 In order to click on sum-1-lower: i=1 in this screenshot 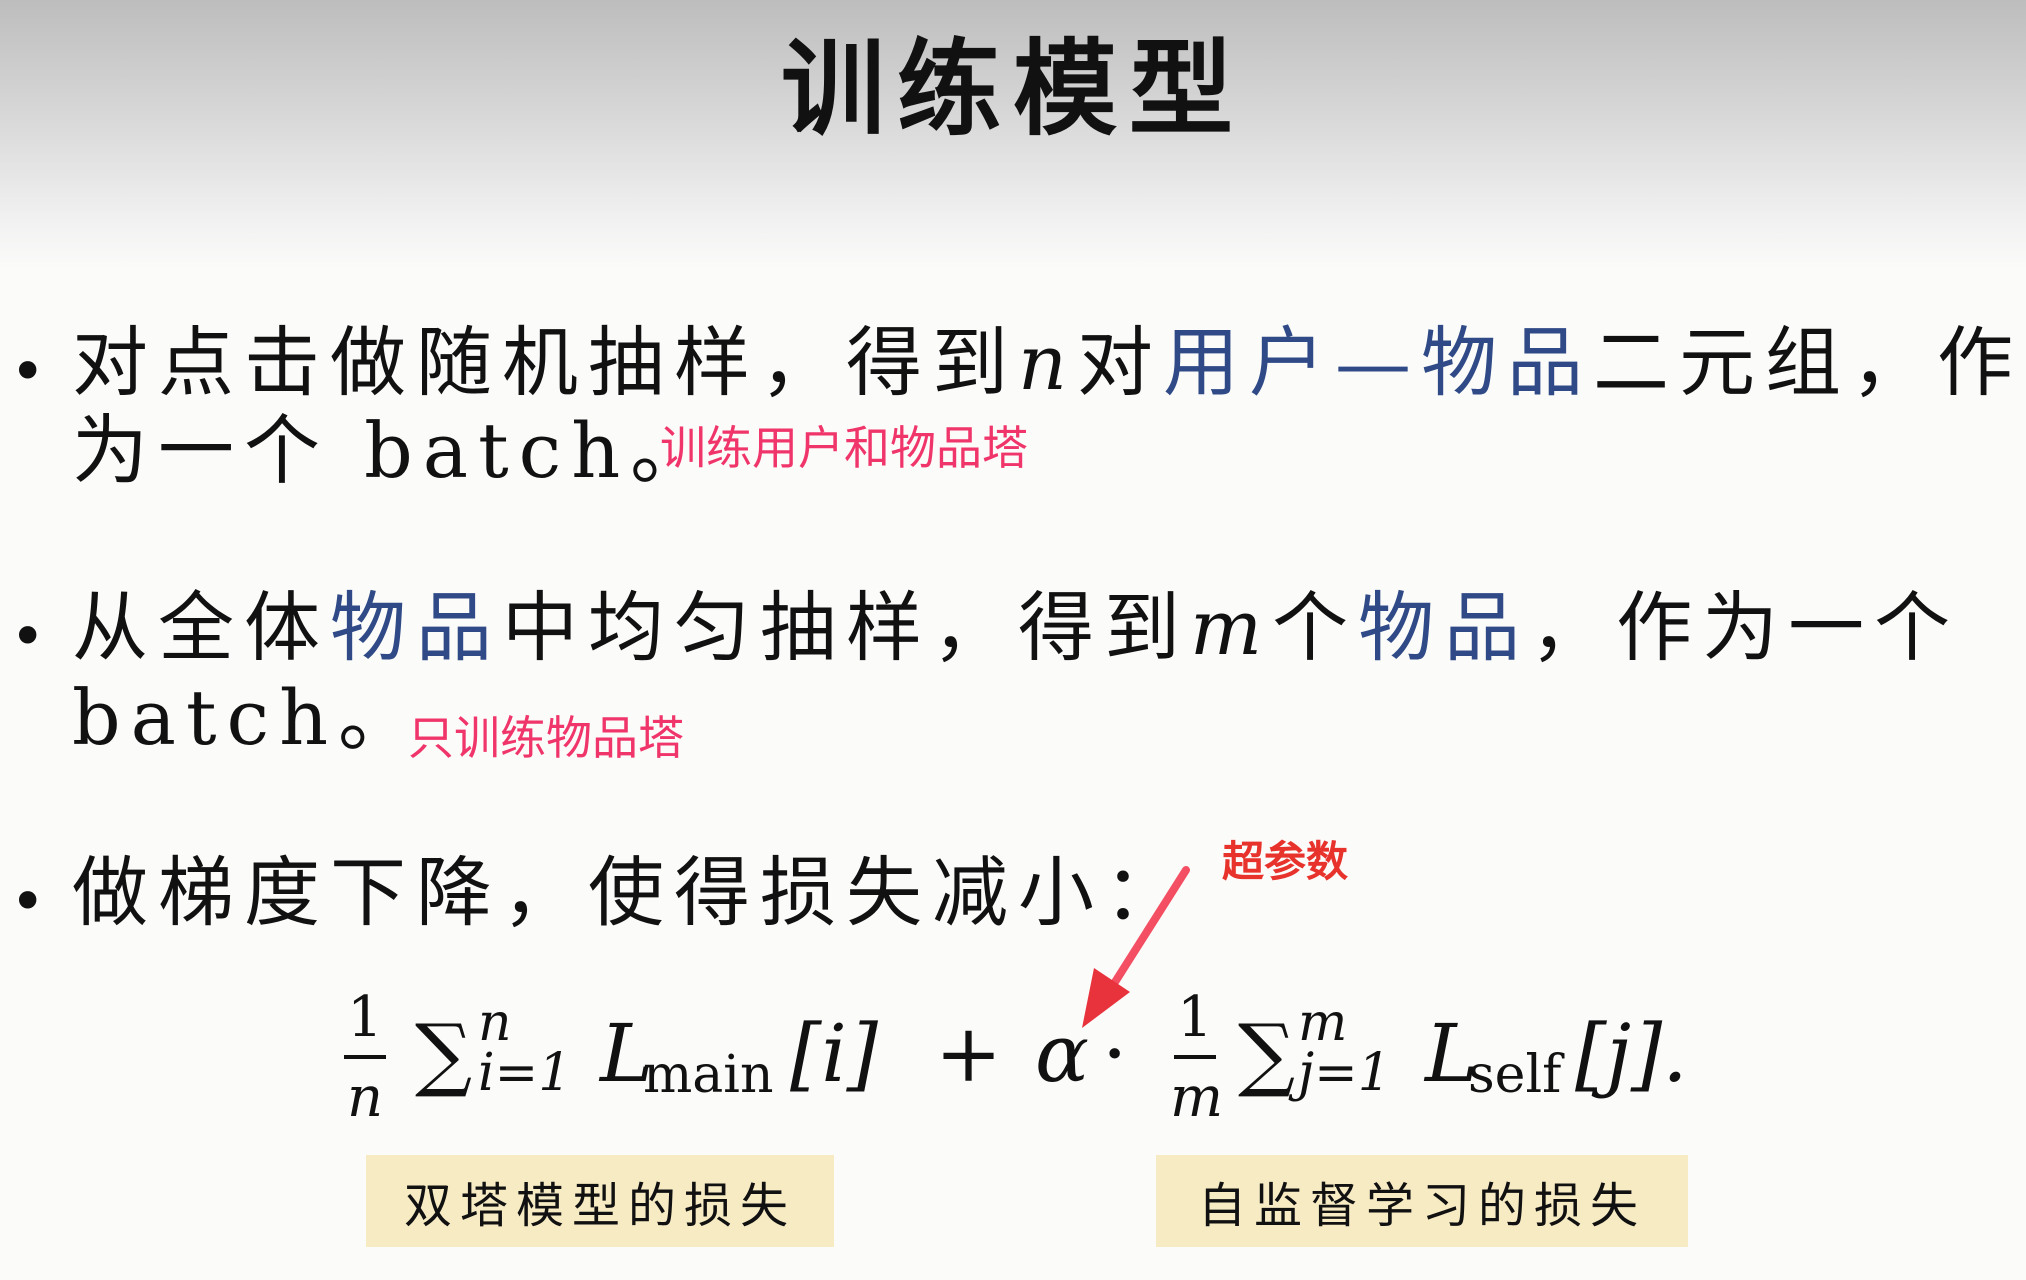, I will do `click(525, 1073)`.